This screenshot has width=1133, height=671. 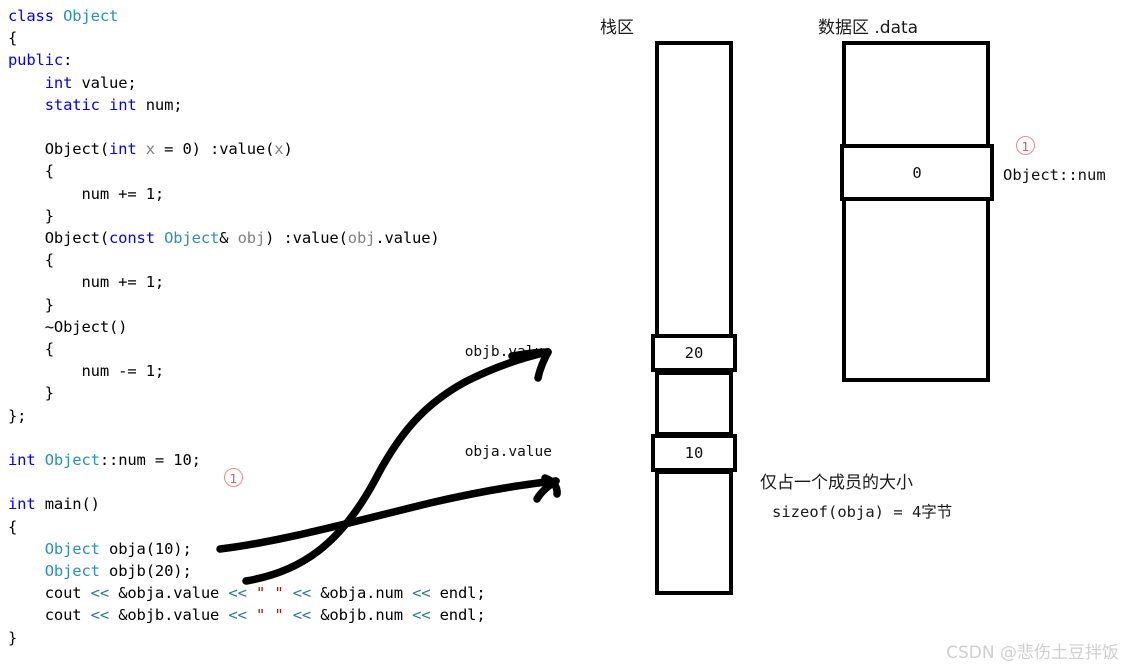 I want to click on code-token: };, so click(x=17, y=415).